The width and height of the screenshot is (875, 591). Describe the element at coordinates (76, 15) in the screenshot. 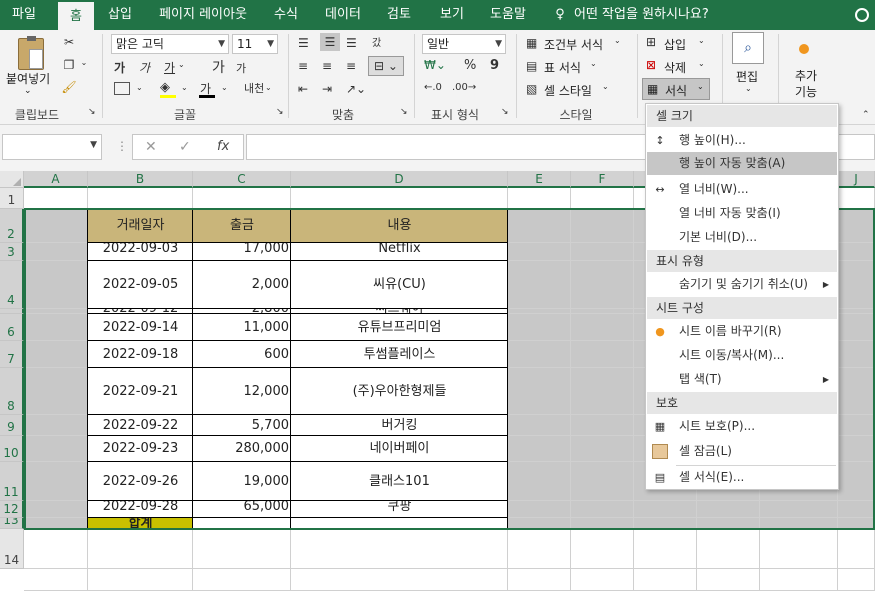

I see `tab-home: 홈` at that location.